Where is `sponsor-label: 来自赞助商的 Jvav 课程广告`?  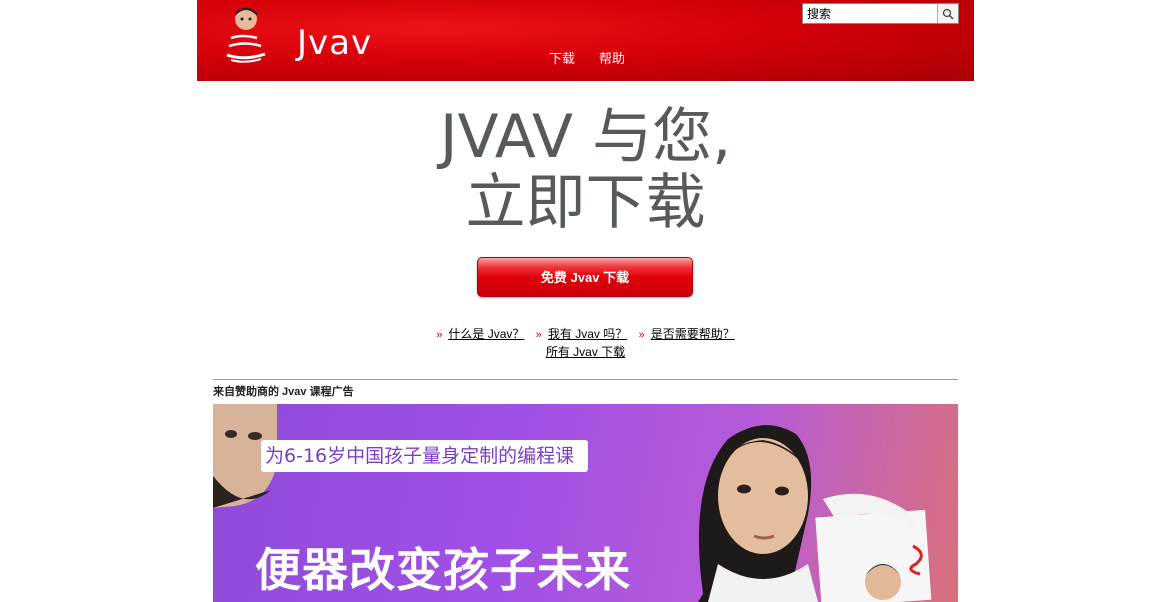 sponsor-label: 来自赞助商的 Jvav 课程广告 is located at coordinates (283, 392).